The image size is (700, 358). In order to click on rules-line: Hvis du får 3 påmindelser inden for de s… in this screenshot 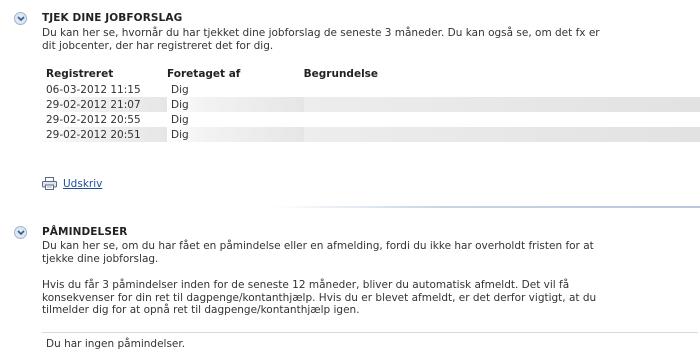, I will do `click(306, 285)`.